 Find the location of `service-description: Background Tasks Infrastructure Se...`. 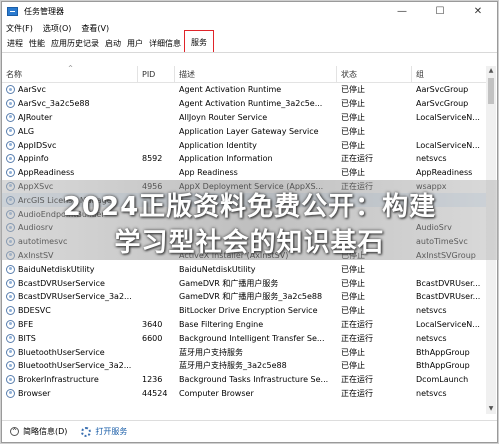

service-description: Background Tasks Infrastructure Se... is located at coordinates (254, 380).